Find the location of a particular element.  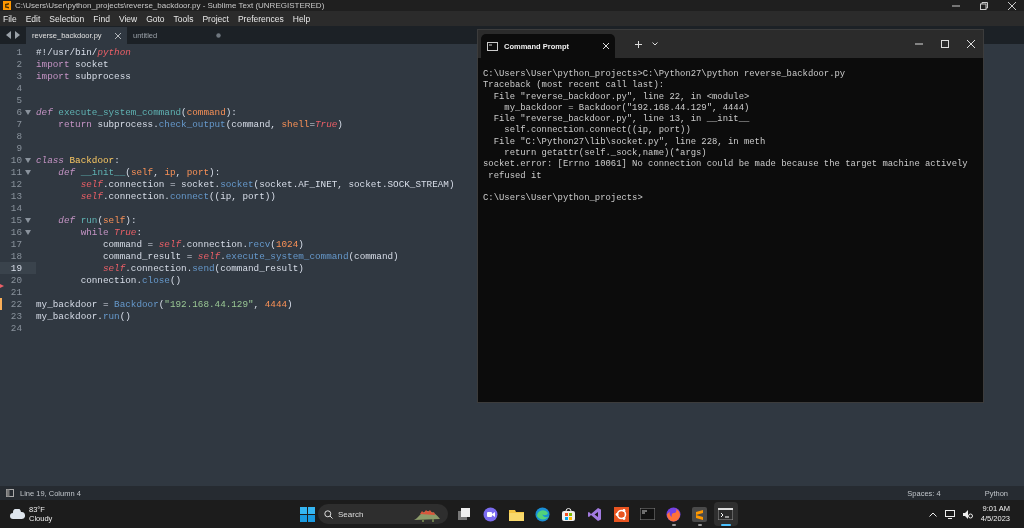

code-line: def __init__(self, ip, port): is located at coordinates (139, 172).